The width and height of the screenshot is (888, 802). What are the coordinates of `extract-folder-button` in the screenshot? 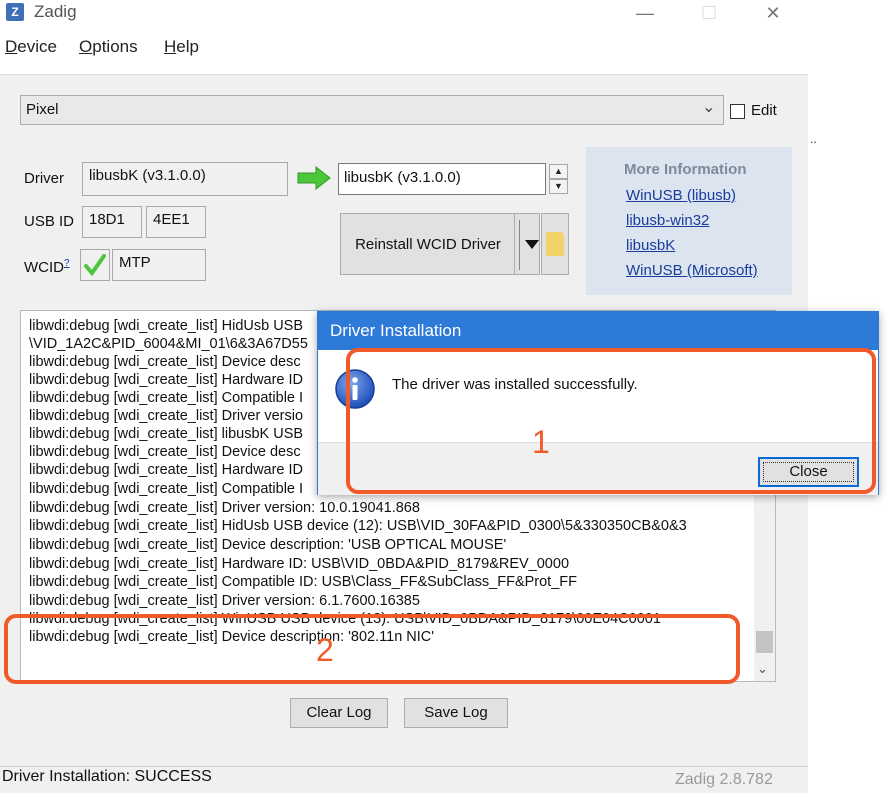 It's located at (555, 244).